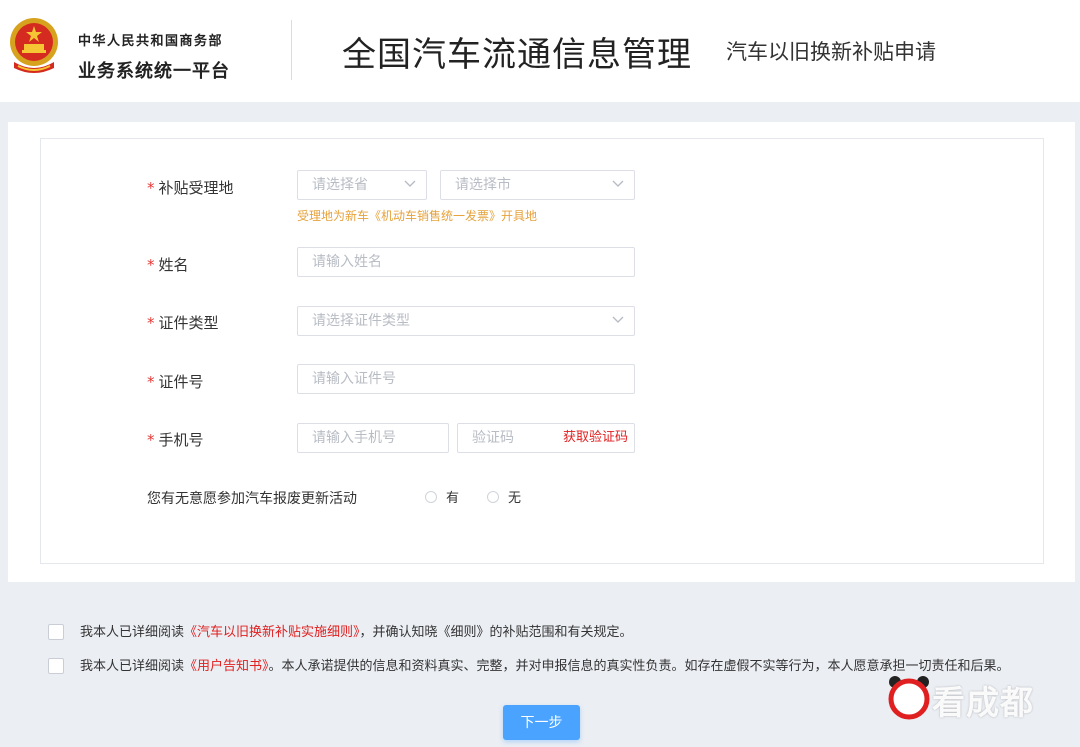 This screenshot has height=747, width=1080. I want to click on ministry-line2: 业务系统统一平台, so click(154, 71).